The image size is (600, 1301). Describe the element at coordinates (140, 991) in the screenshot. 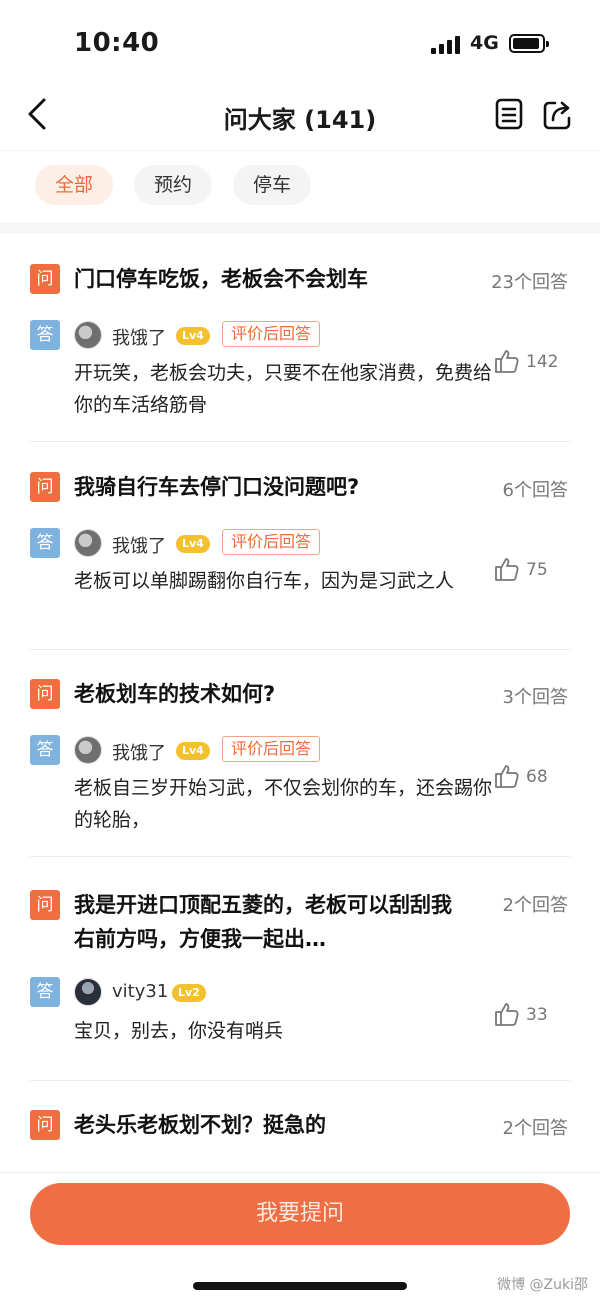

I see `answer-username: vity31` at that location.